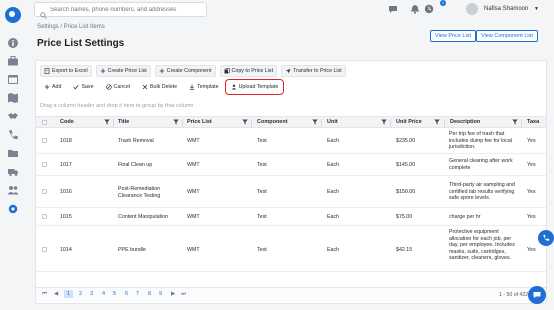  What do you see at coordinates (415, 9) in the screenshot?
I see `bell-icon` at bounding box center [415, 9].